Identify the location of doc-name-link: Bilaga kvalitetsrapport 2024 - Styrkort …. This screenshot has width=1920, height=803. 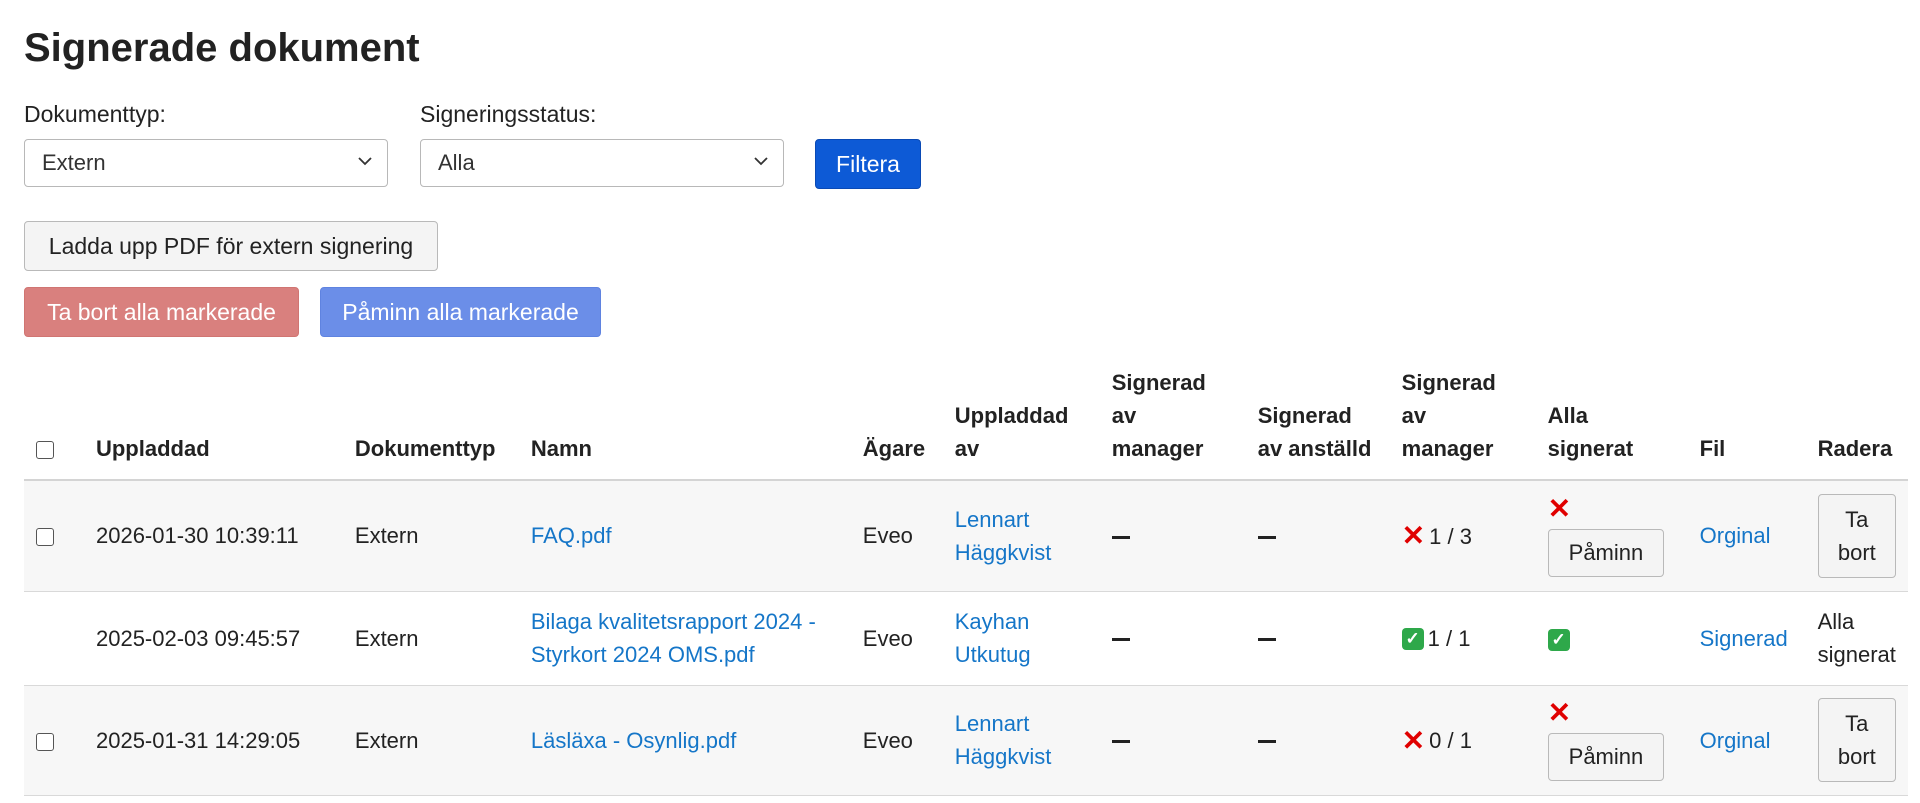
(673, 638).